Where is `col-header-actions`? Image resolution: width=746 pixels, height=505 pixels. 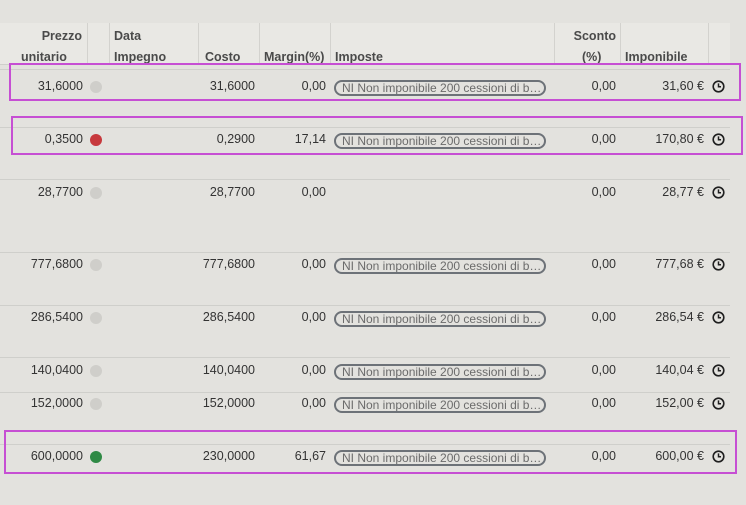
col-header-actions is located at coordinates (719, 43).